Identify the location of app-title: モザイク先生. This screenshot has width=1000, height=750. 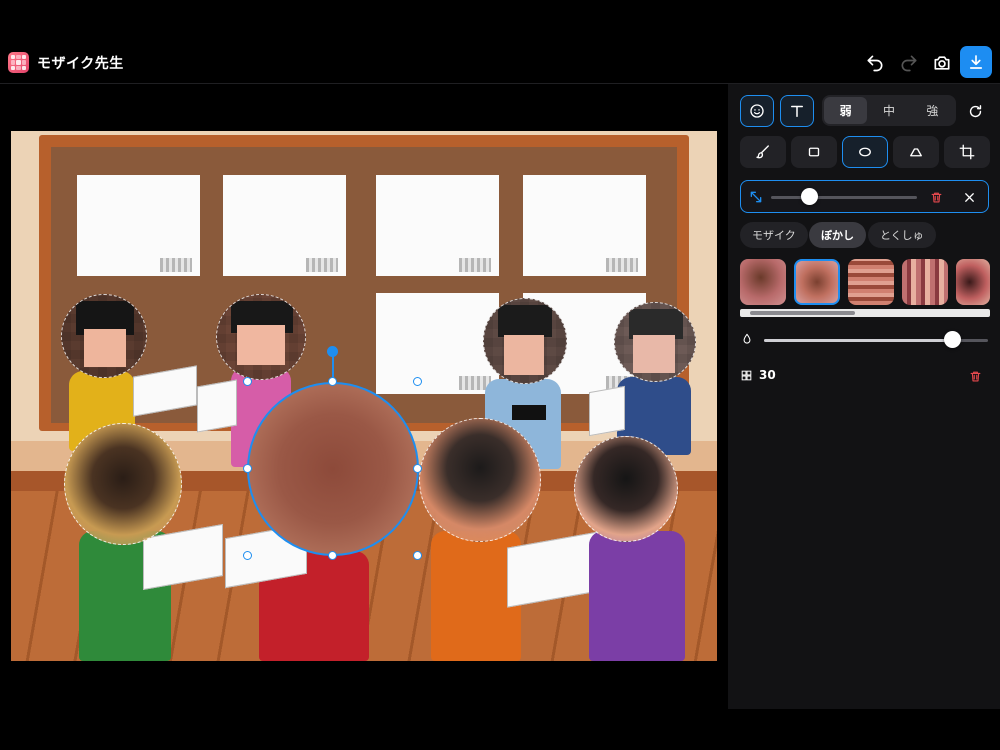
(80, 64).